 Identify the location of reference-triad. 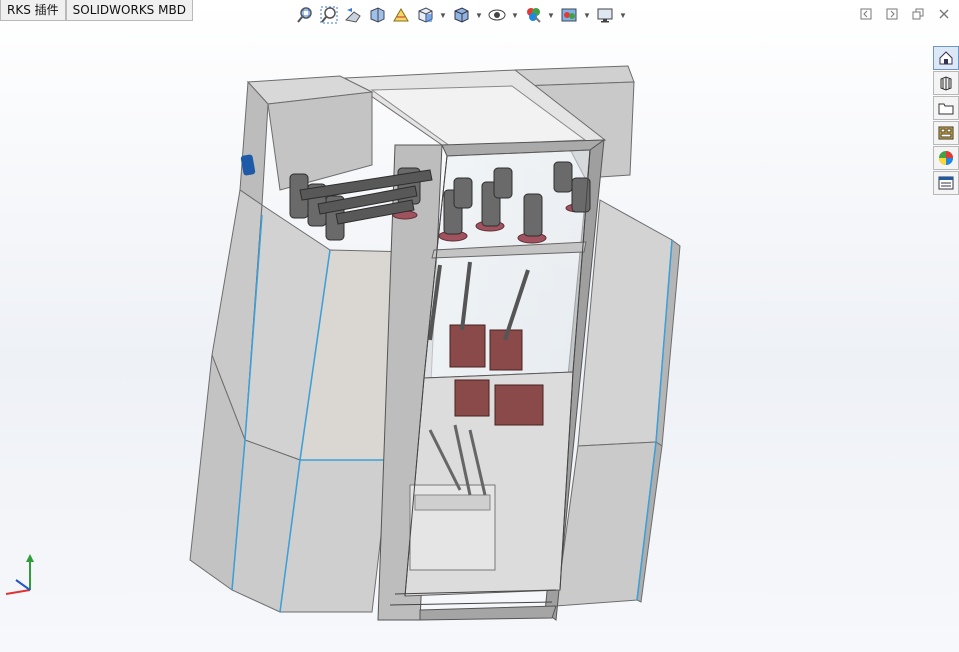
(19, 574).